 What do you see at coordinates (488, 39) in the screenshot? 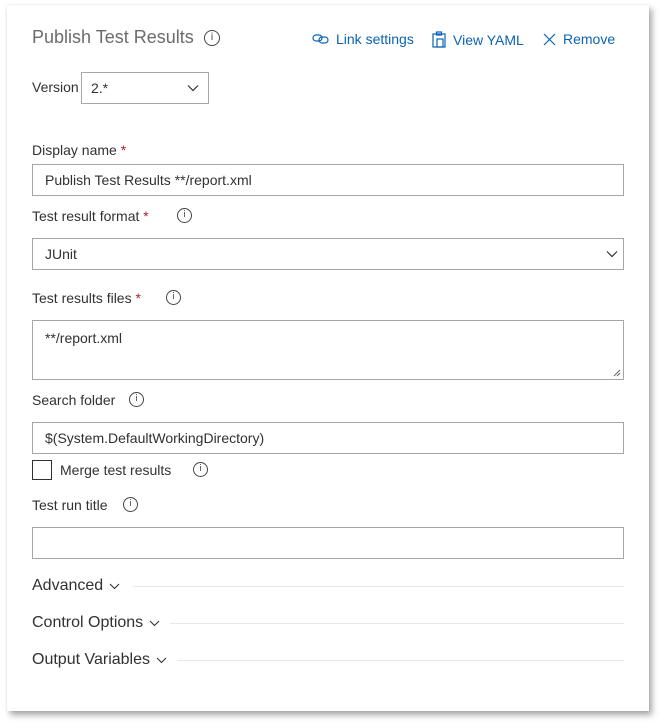
I see `view-yaml-label: View YAML` at bounding box center [488, 39].